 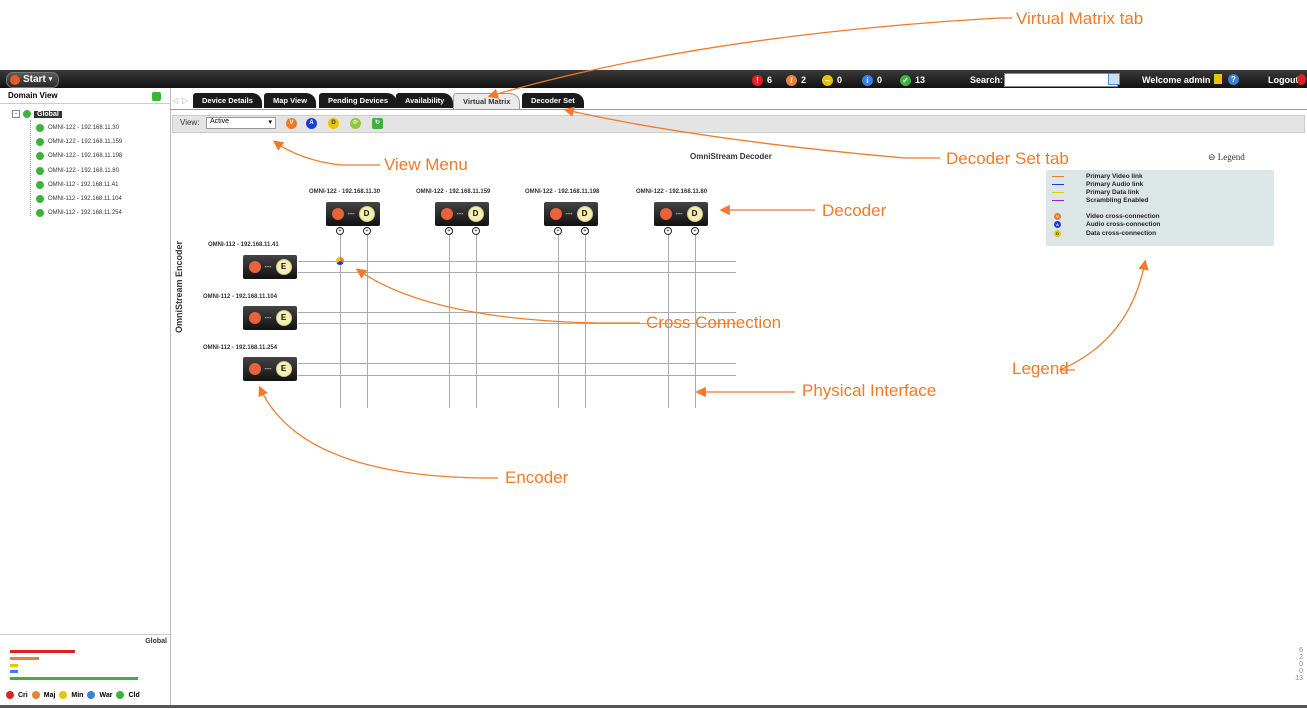 What do you see at coordinates (1007, 158) in the screenshot?
I see `annotation-decoder-set-tab: Decoder Set tab` at bounding box center [1007, 158].